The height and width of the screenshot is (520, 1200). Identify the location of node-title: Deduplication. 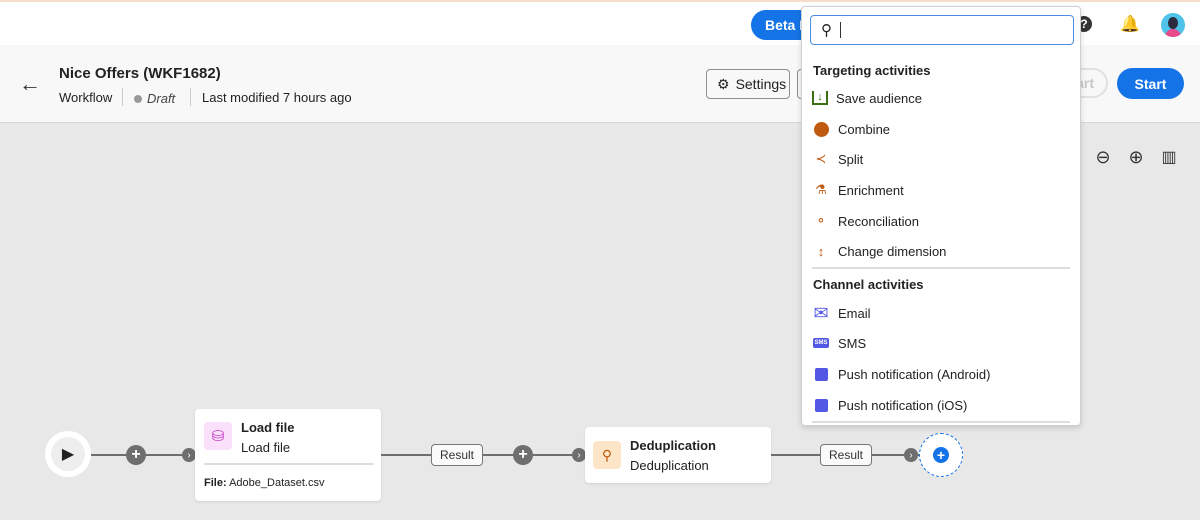
(673, 445).